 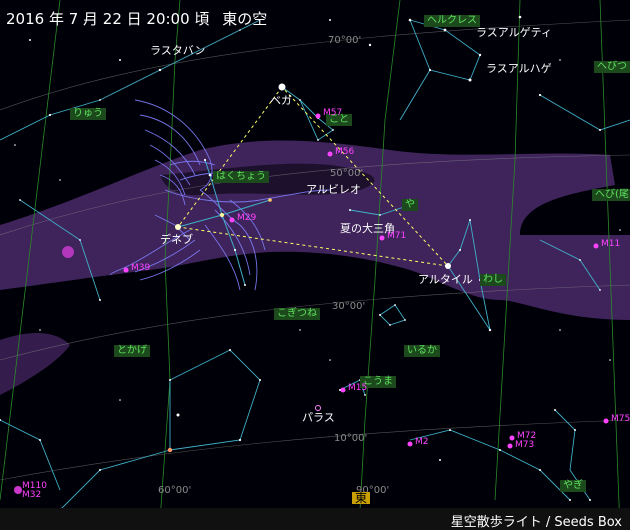 What do you see at coordinates (333, 189) in the screenshot?
I see `albireo-label: アルビレオ` at bounding box center [333, 189].